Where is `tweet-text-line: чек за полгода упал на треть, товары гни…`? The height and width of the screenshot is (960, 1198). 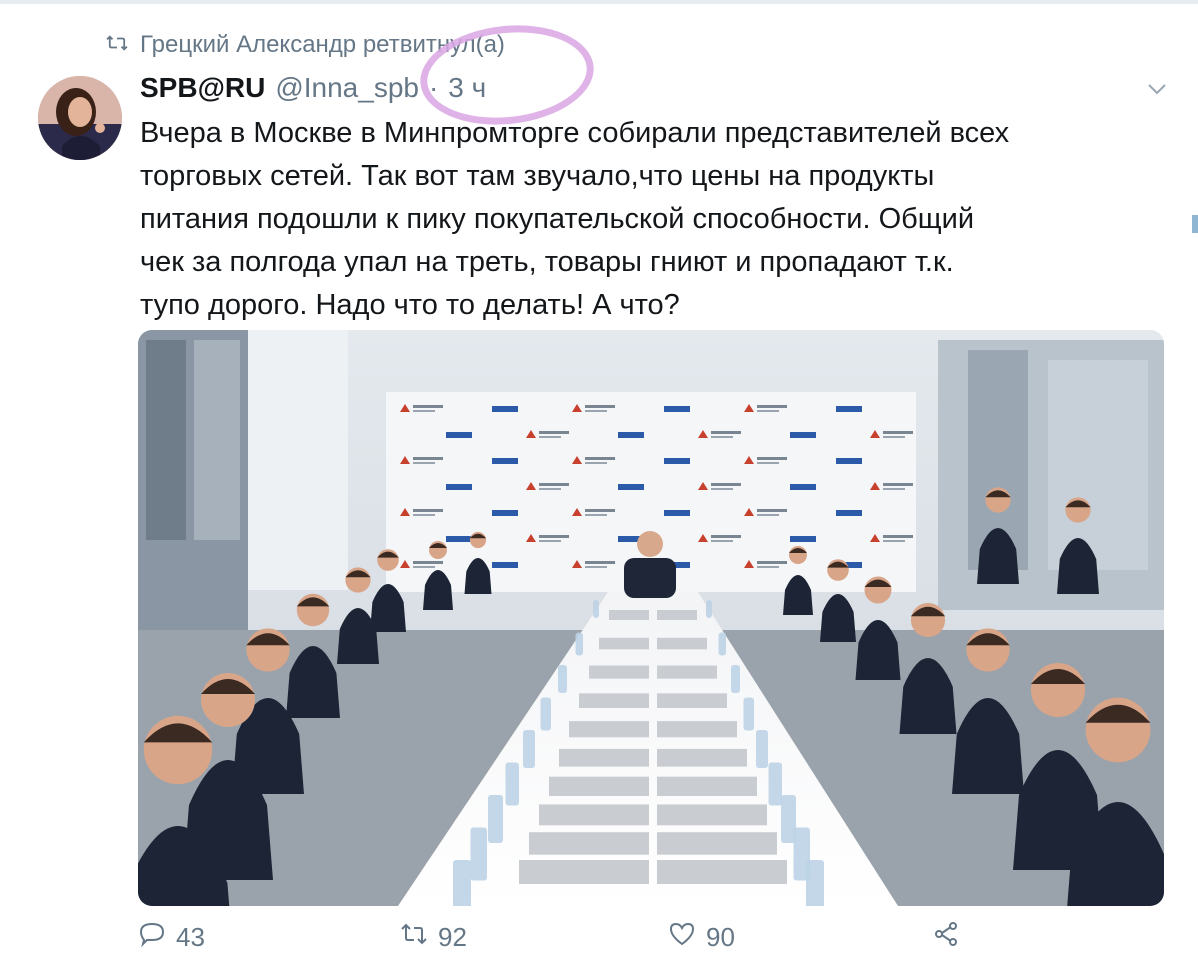 tweet-text-line: чек за полгода упал на треть, товары гни… is located at coordinates (547, 262).